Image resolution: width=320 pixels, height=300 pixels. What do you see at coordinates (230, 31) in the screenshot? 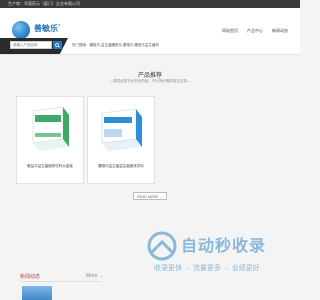
I see `nav-item-home: 网站首页` at bounding box center [230, 31].